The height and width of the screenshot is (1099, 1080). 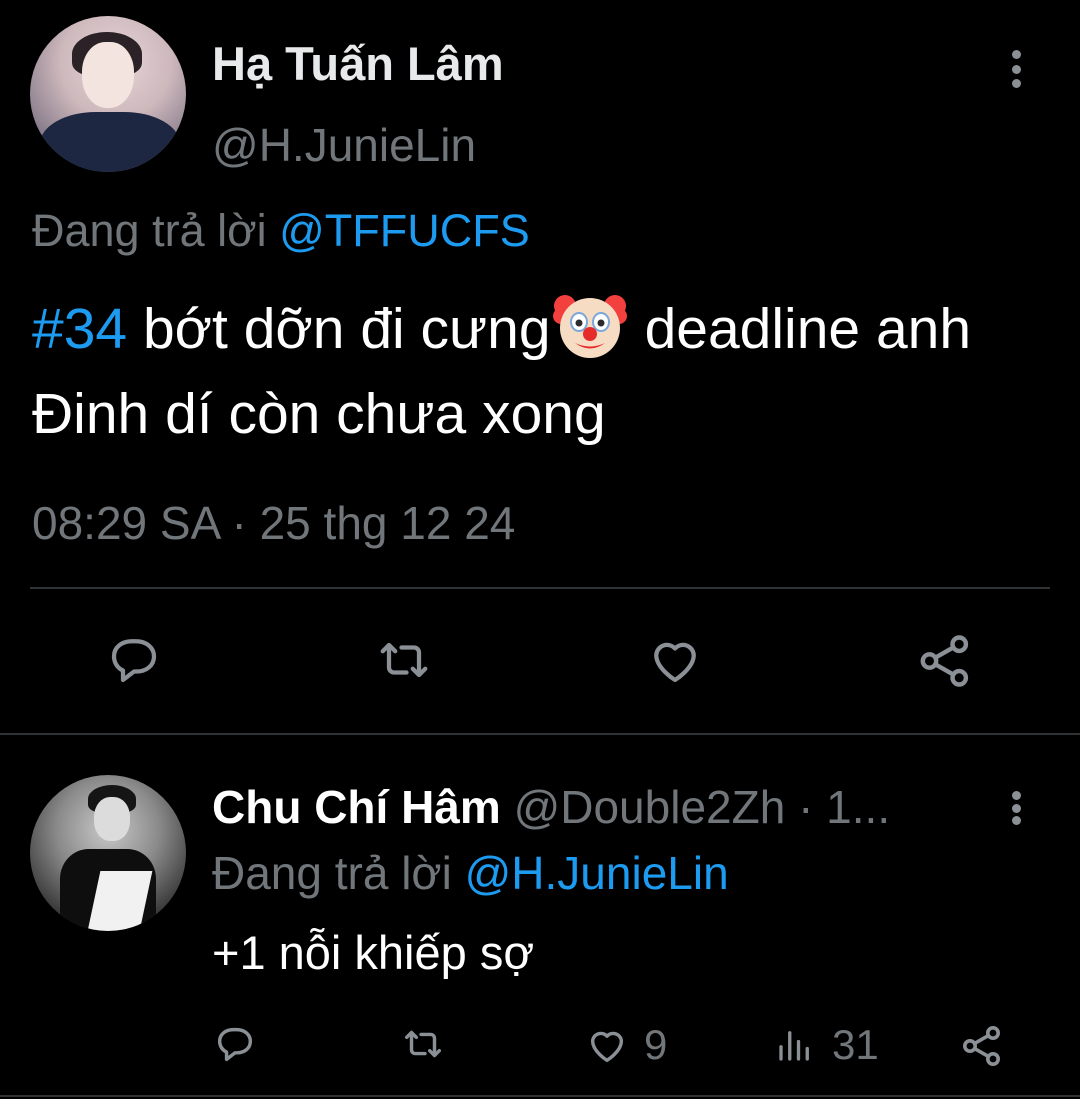 I want to click on main-tweet-reply-context: Đang trả lời @TFFUCFS, so click(x=281, y=231).